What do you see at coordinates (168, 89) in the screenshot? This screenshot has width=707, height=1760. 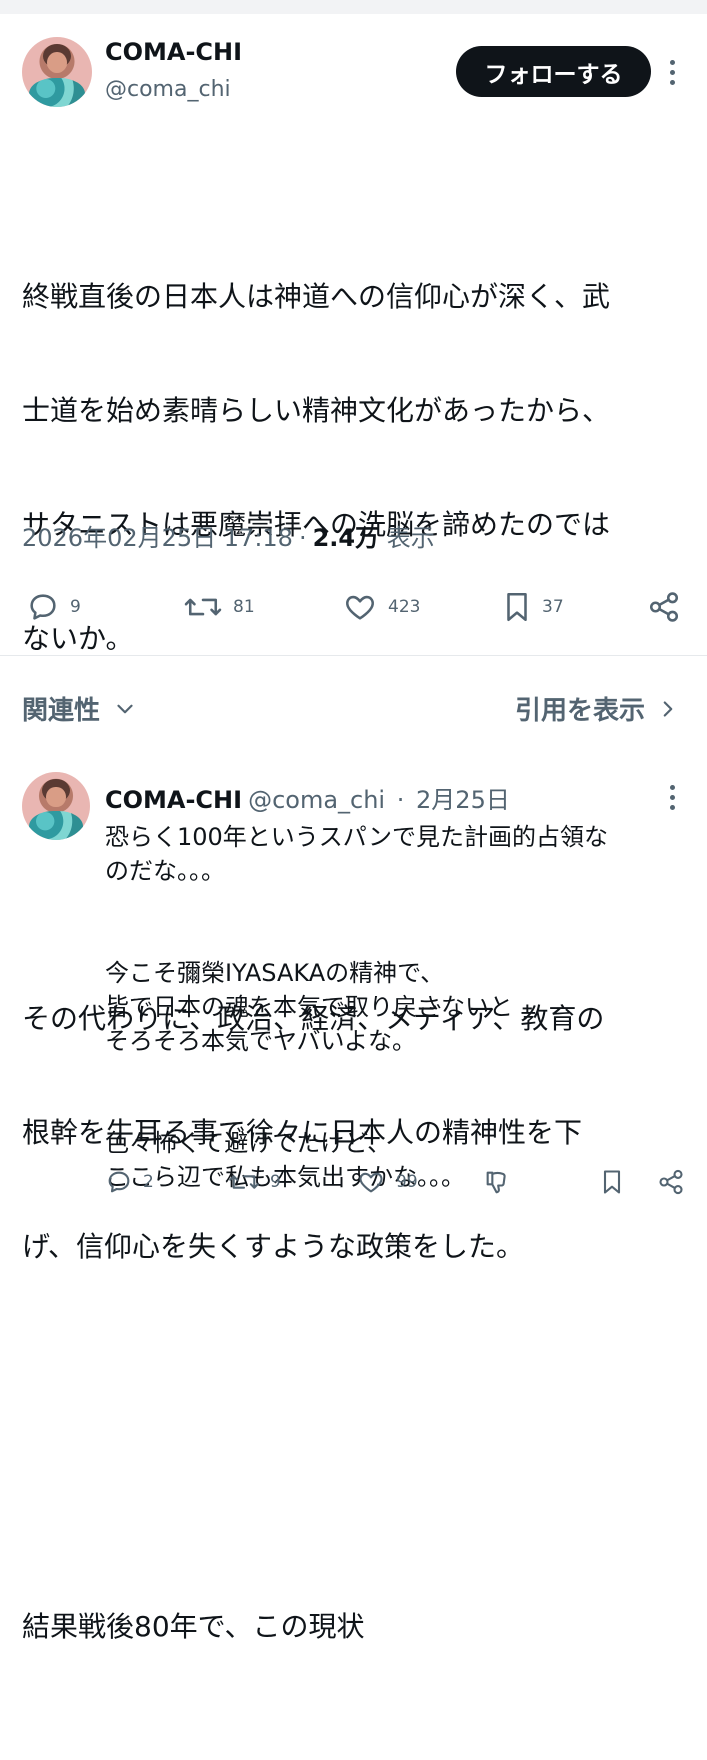 I see `author-handle: @coma_chi` at bounding box center [168, 89].